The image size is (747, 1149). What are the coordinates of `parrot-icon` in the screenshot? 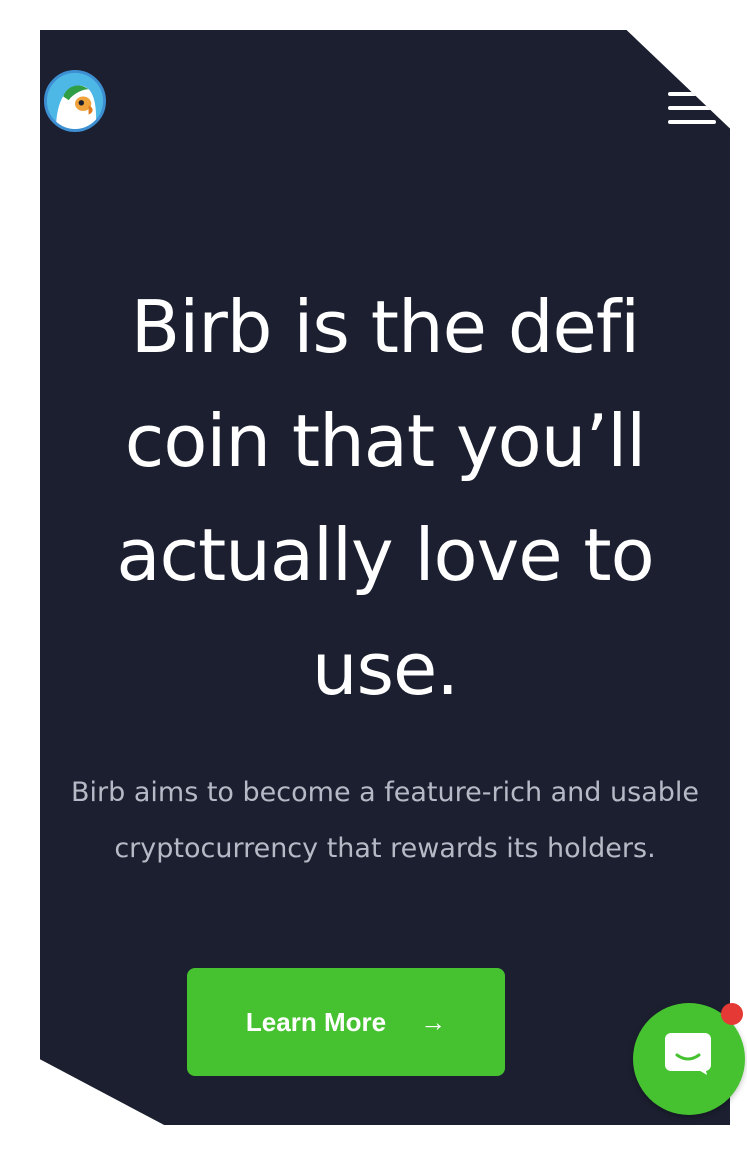 It's located at (75, 101).